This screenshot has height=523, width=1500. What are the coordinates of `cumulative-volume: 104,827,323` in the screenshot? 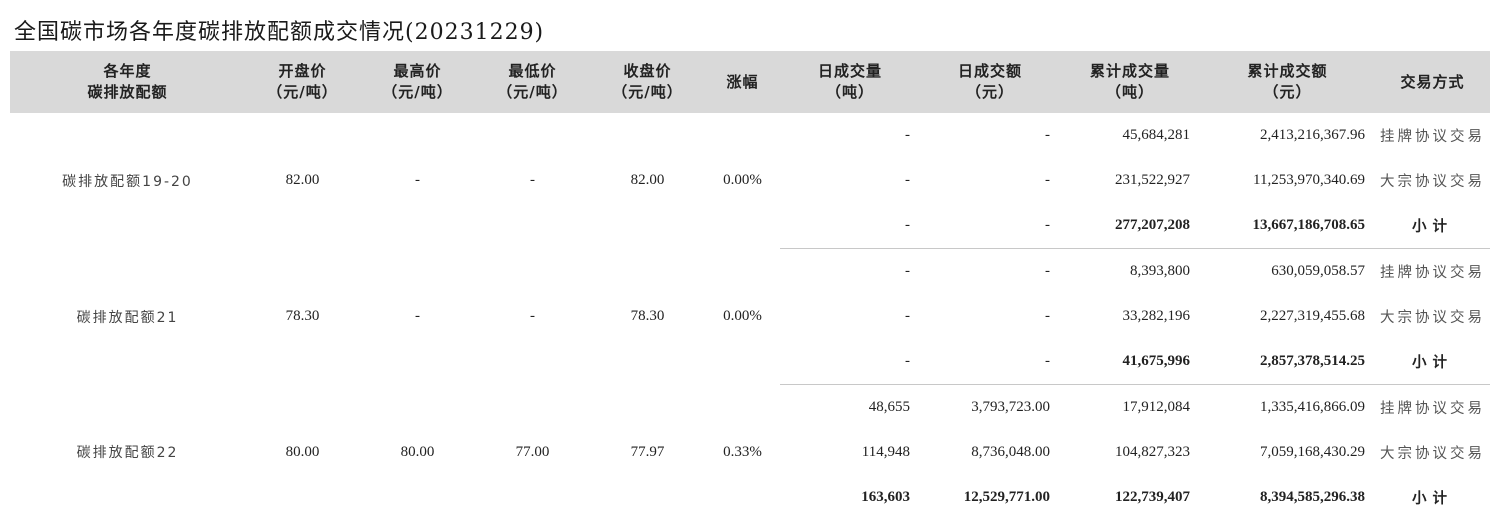 It's located at (1152, 452).